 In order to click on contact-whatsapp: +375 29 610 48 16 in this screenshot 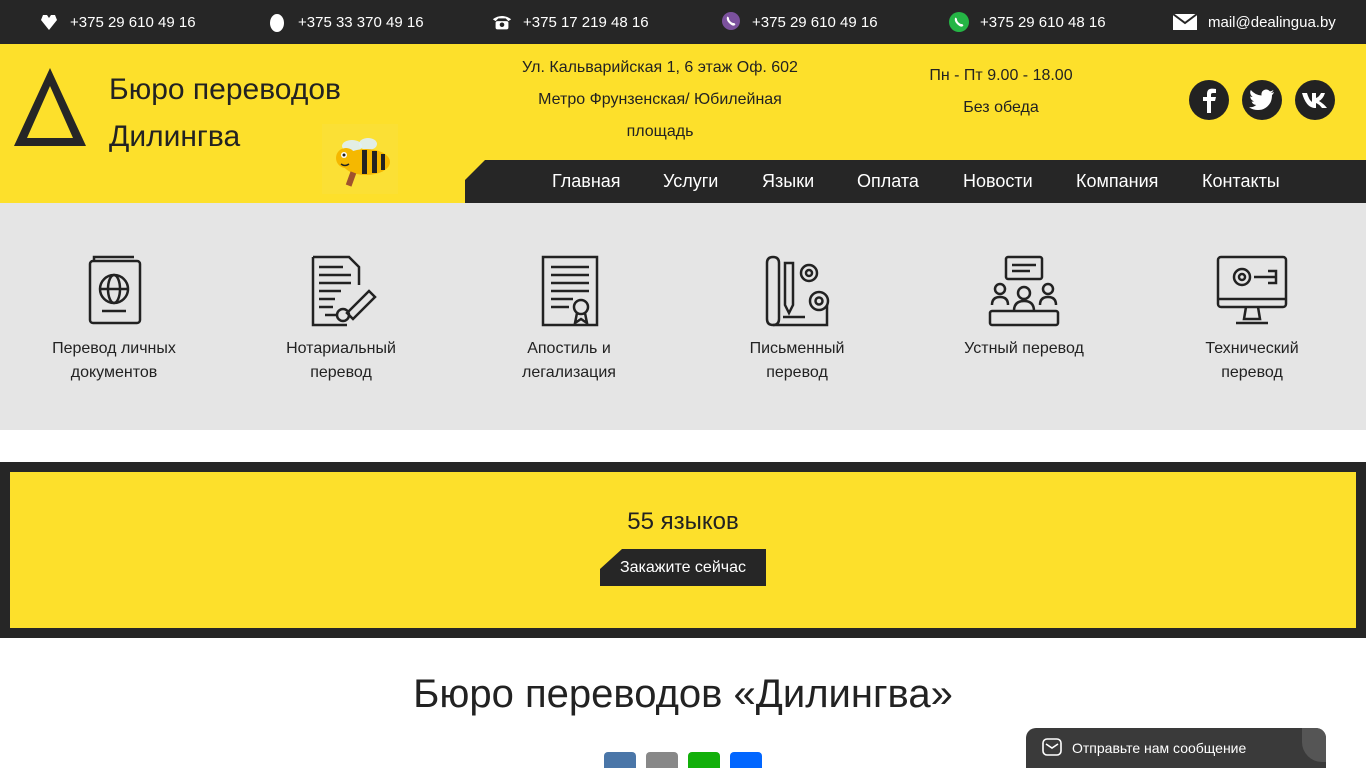, I will do `click(1027, 22)`.